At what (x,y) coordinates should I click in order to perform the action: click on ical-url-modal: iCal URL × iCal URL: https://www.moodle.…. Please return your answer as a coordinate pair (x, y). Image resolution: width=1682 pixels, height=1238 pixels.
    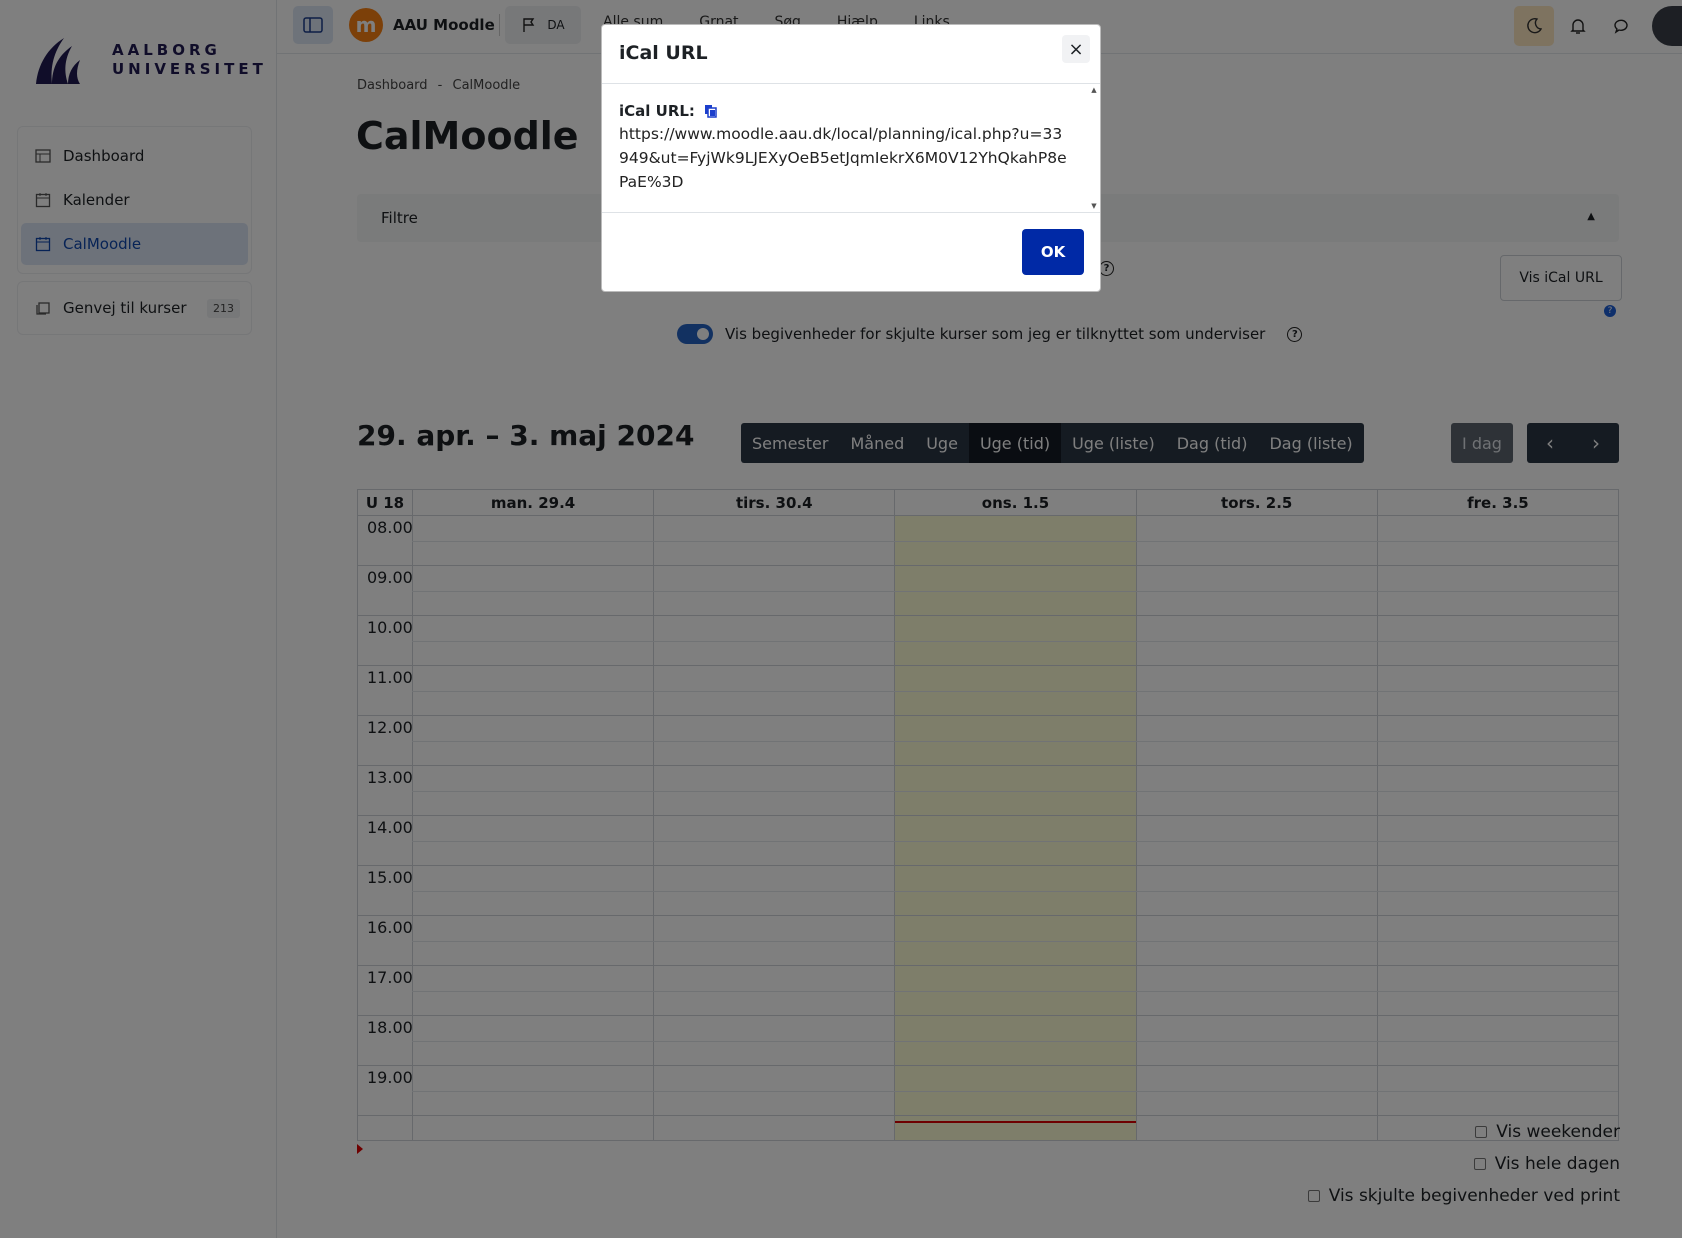
    Looking at the image, I should click on (851, 158).